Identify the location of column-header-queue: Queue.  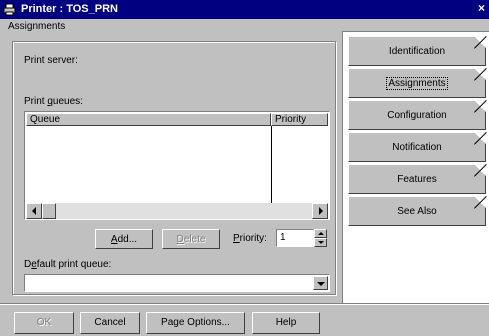
(148, 119).